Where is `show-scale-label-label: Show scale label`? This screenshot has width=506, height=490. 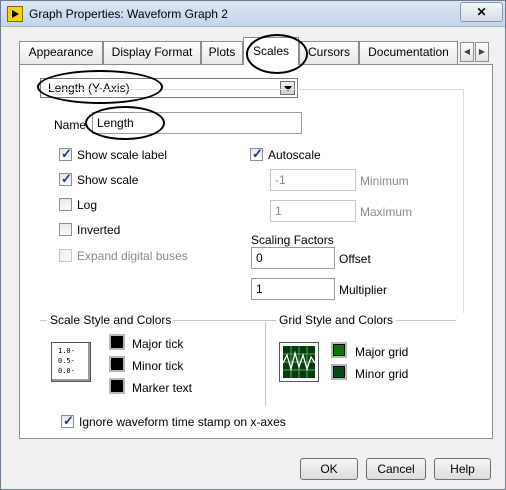 show-scale-label-label: Show scale label is located at coordinates (122, 155).